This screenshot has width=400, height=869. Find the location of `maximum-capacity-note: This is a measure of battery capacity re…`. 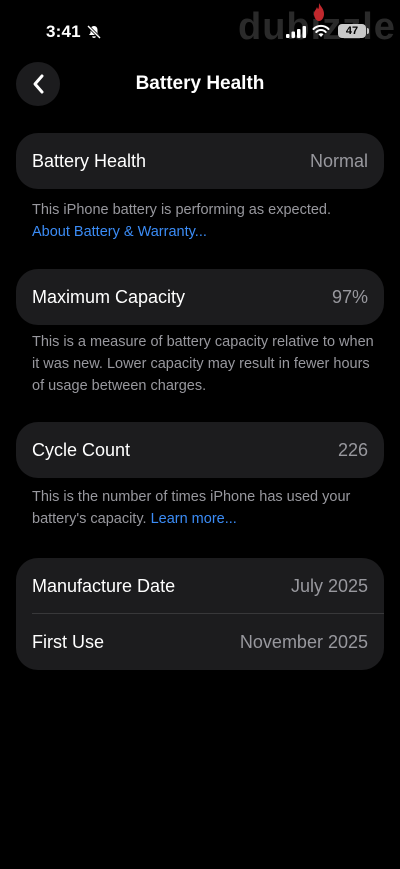

maximum-capacity-note: This is a measure of battery capacity re… is located at coordinates (203, 364).